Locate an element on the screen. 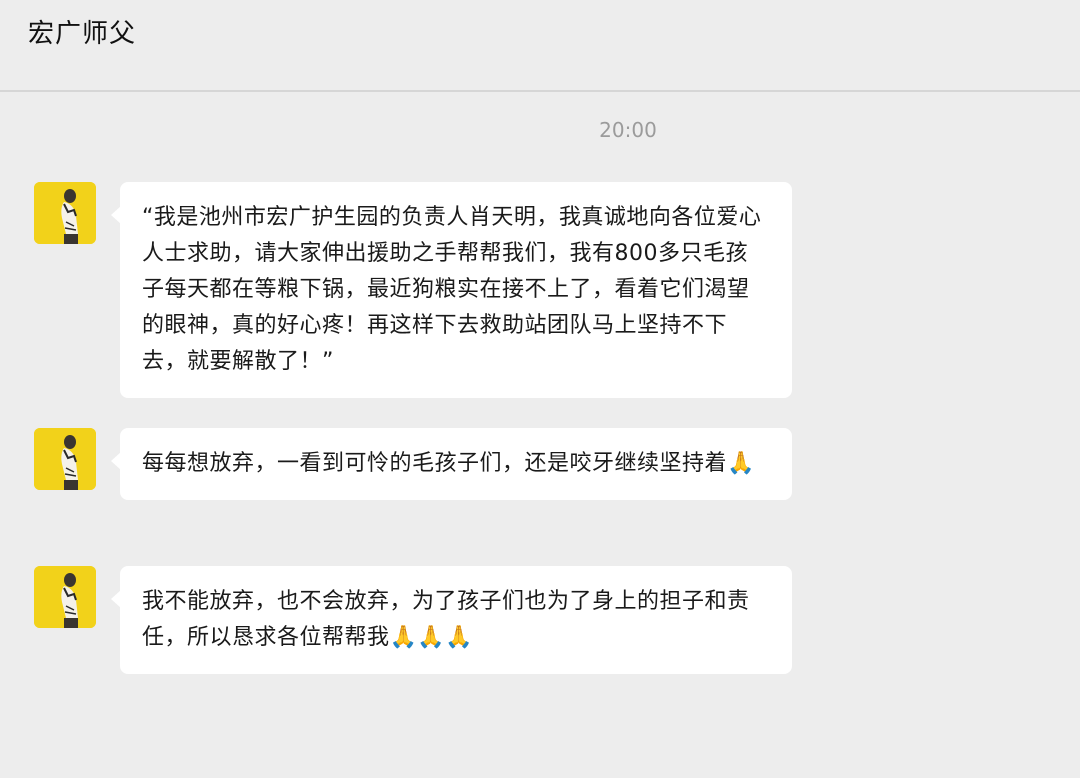 This screenshot has width=1080, height=778. chat-header: 宏广师父 is located at coordinates (540, 46).